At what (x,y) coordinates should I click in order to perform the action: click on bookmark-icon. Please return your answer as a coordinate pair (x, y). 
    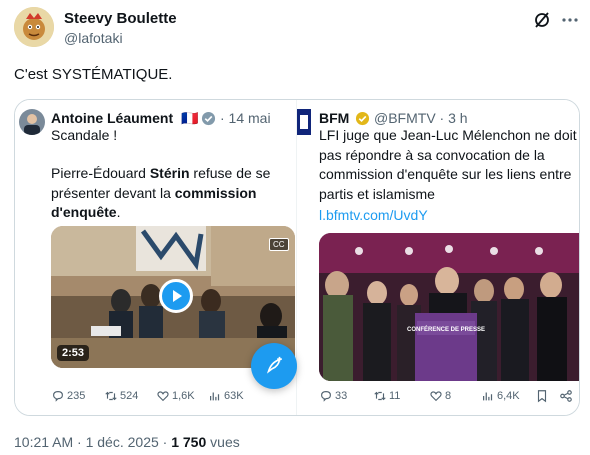
    Looking at the image, I should click on (542, 396).